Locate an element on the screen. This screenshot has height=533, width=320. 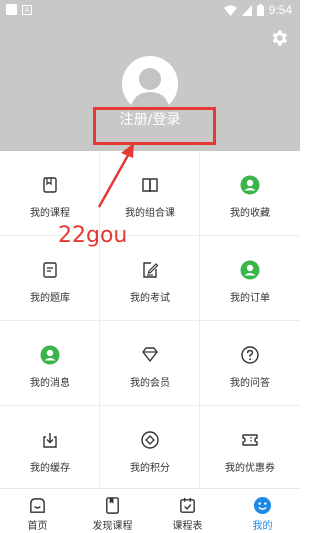
open-book-icon is located at coordinates (150, 185).